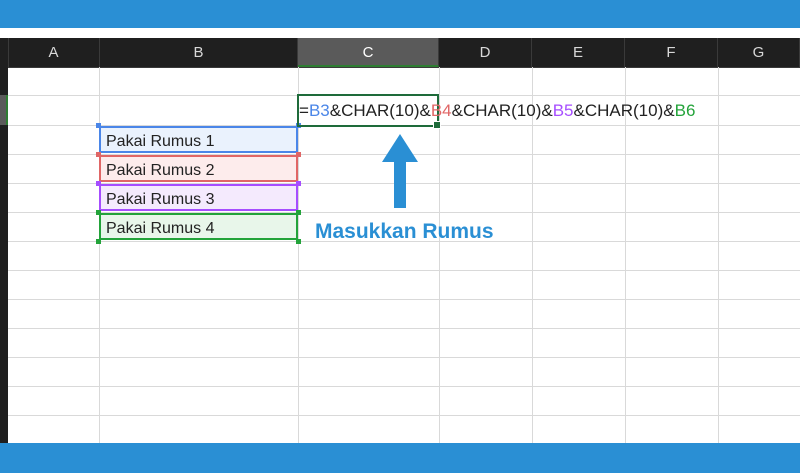 The image size is (800, 473). I want to click on formula-ref-b3: B3, so click(319, 110).